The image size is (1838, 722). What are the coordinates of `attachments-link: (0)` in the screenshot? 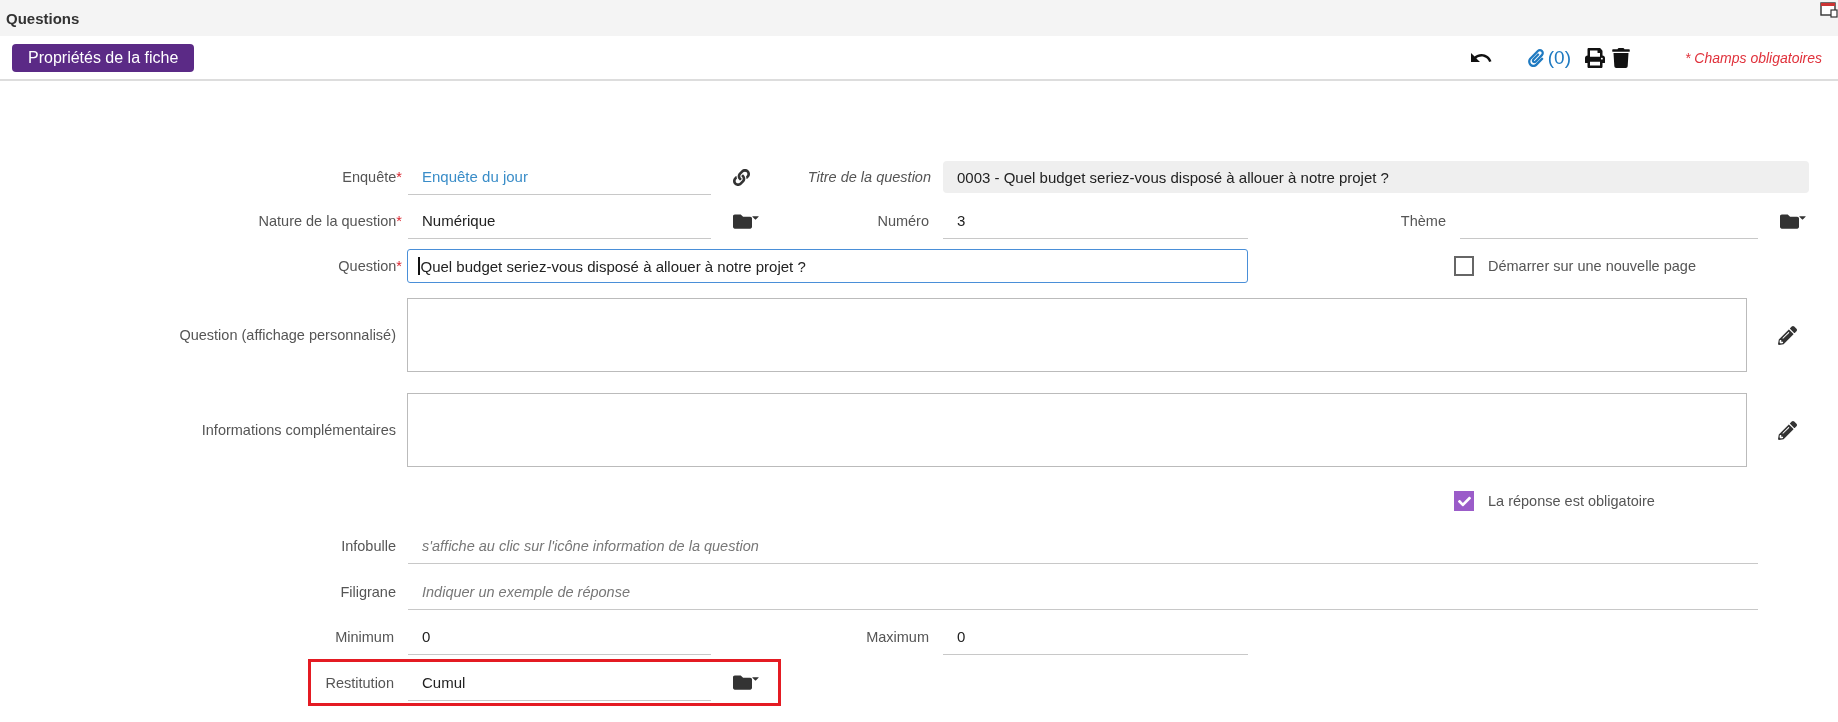 It's located at (1559, 57).